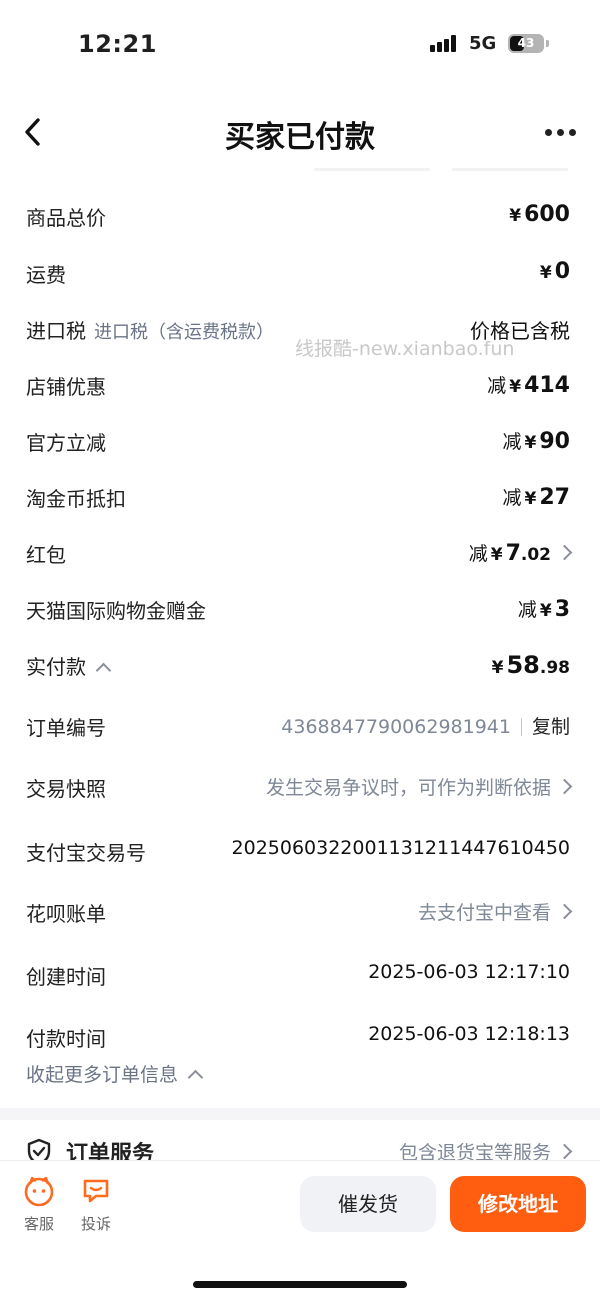 This screenshot has height=1301, width=600. I want to click on battery-icon: 43, so click(526, 43).